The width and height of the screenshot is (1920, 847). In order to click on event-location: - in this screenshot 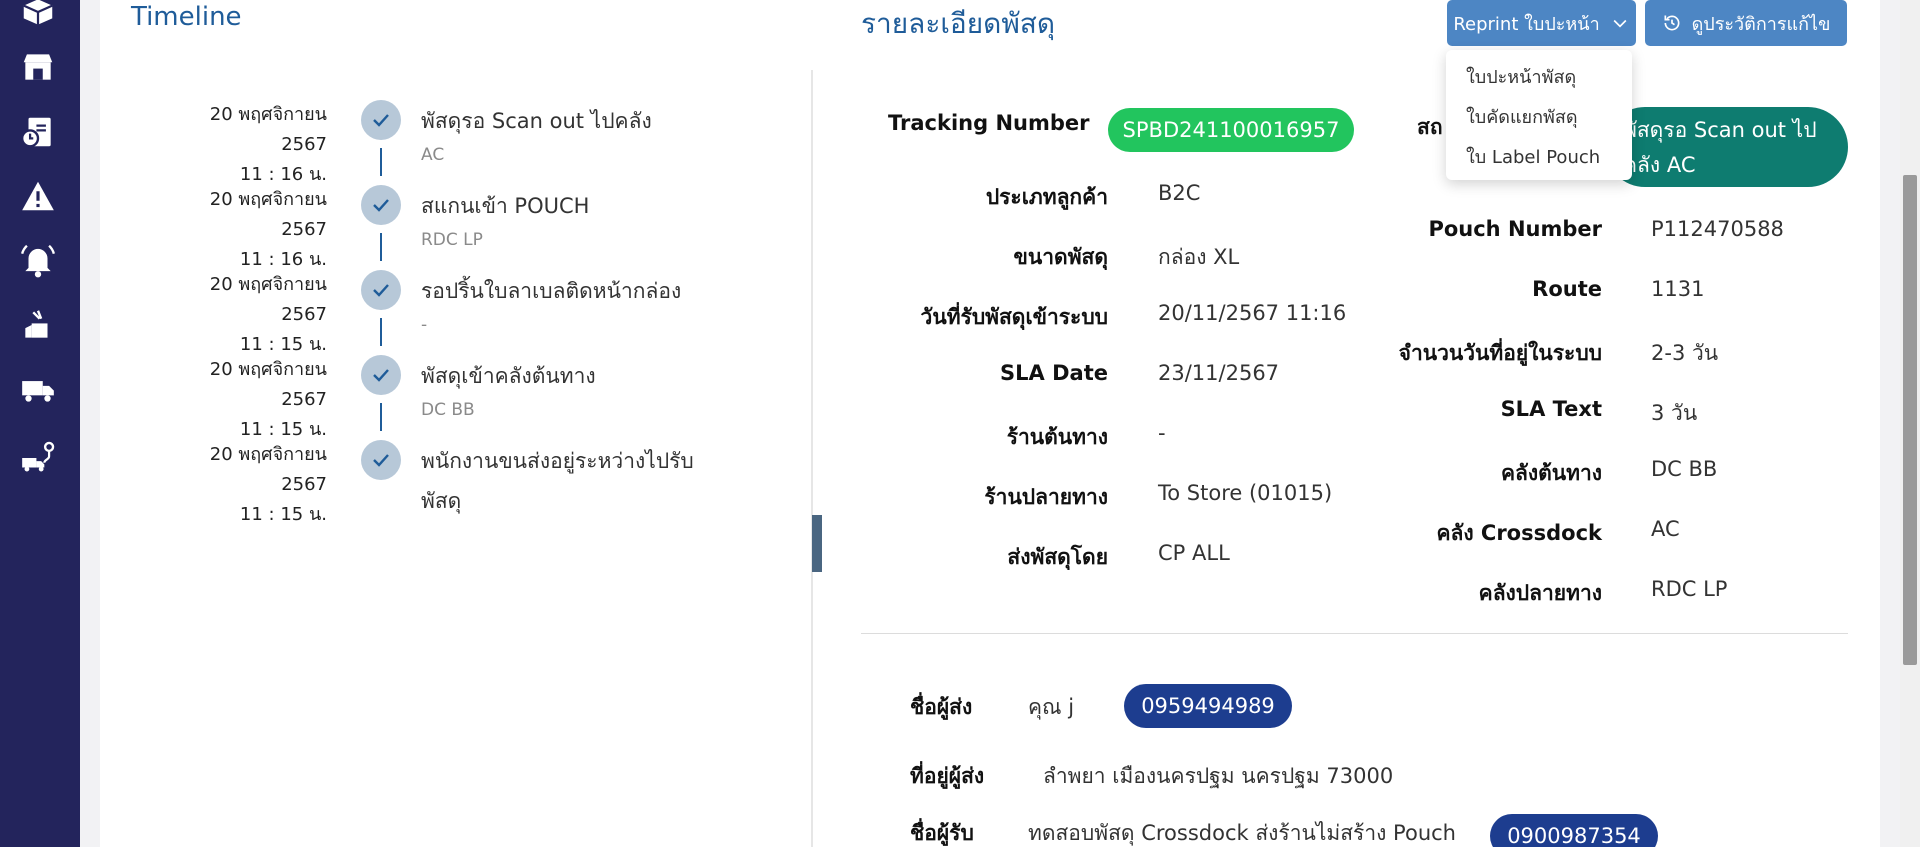, I will do `click(424, 325)`.